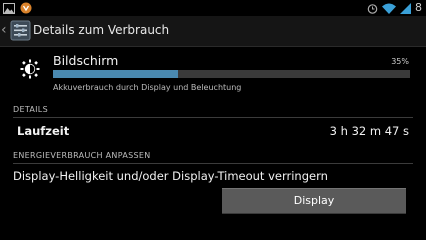 The height and width of the screenshot is (240, 426). I want to click on wifi-icon, so click(389, 8).